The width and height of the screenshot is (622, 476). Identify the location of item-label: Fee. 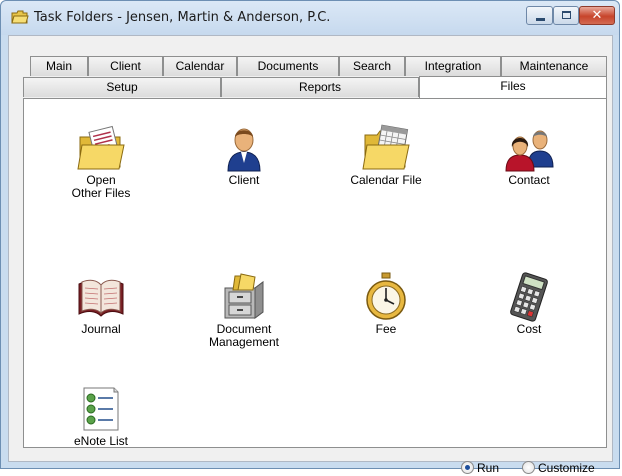
(386, 329).